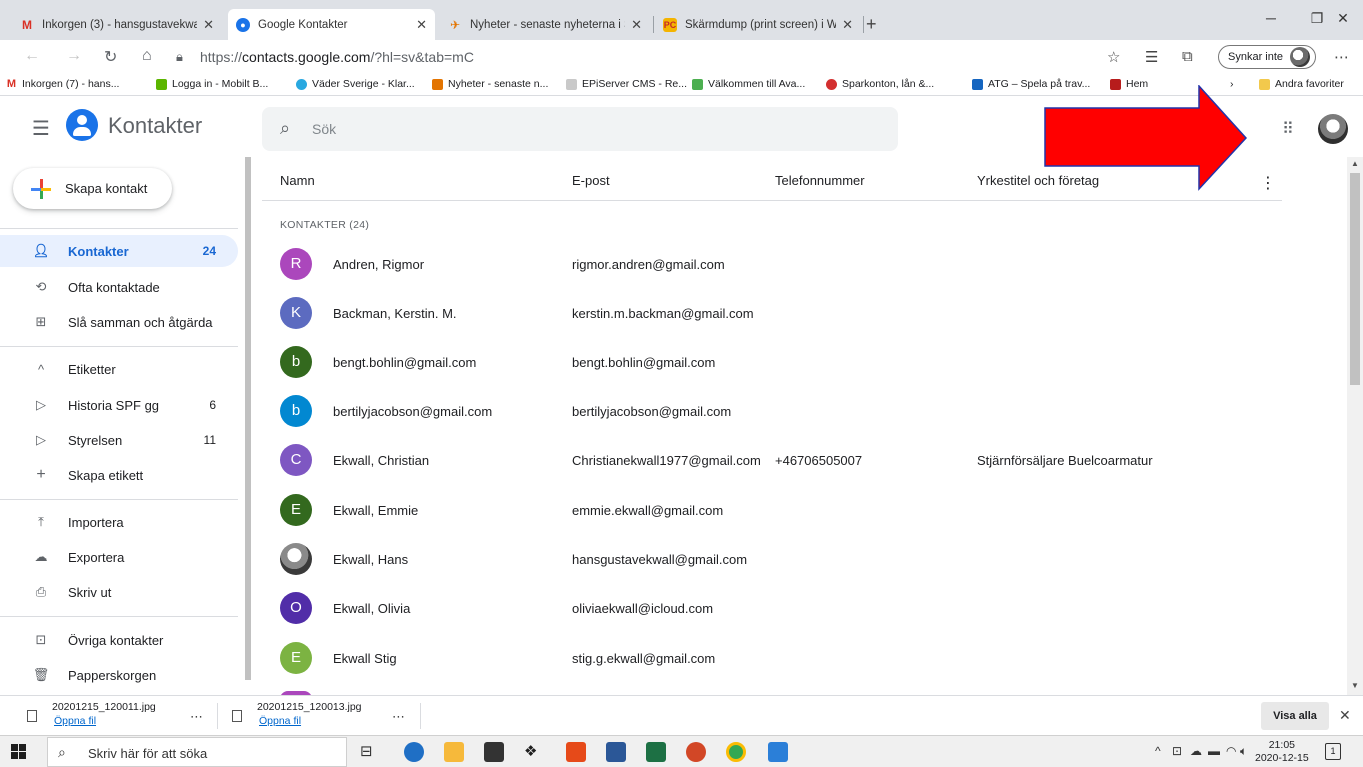 This screenshot has width=1363, height=767. I want to click on minimize-icon: ─, so click(1271, 18).